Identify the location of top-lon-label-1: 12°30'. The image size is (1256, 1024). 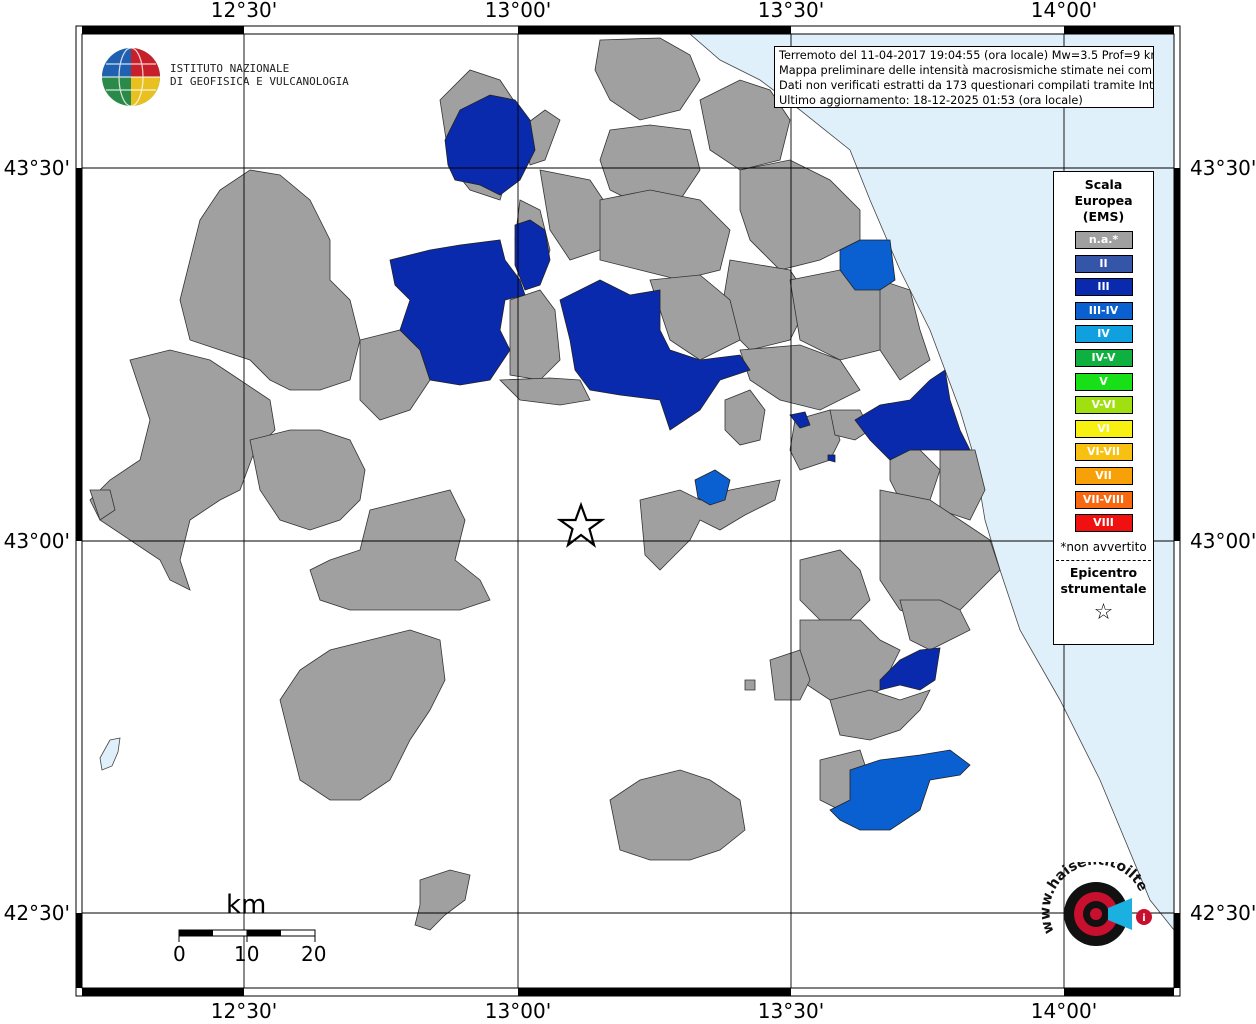
(244, 11).